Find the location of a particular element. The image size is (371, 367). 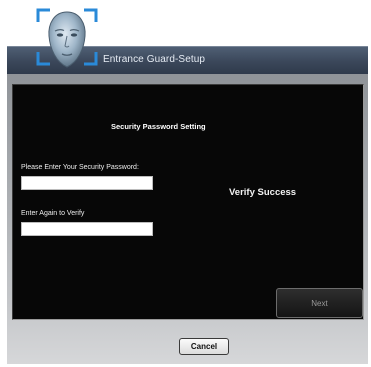

cancel-button-label: Cancel is located at coordinates (204, 346).